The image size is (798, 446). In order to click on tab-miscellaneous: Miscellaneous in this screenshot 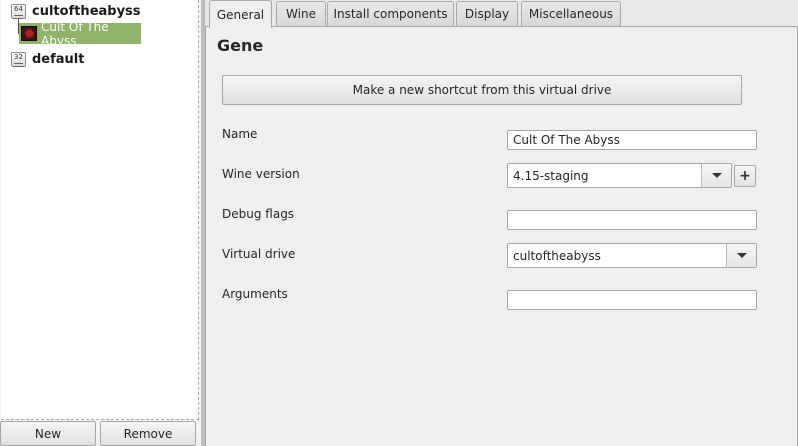, I will do `click(571, 13)`.